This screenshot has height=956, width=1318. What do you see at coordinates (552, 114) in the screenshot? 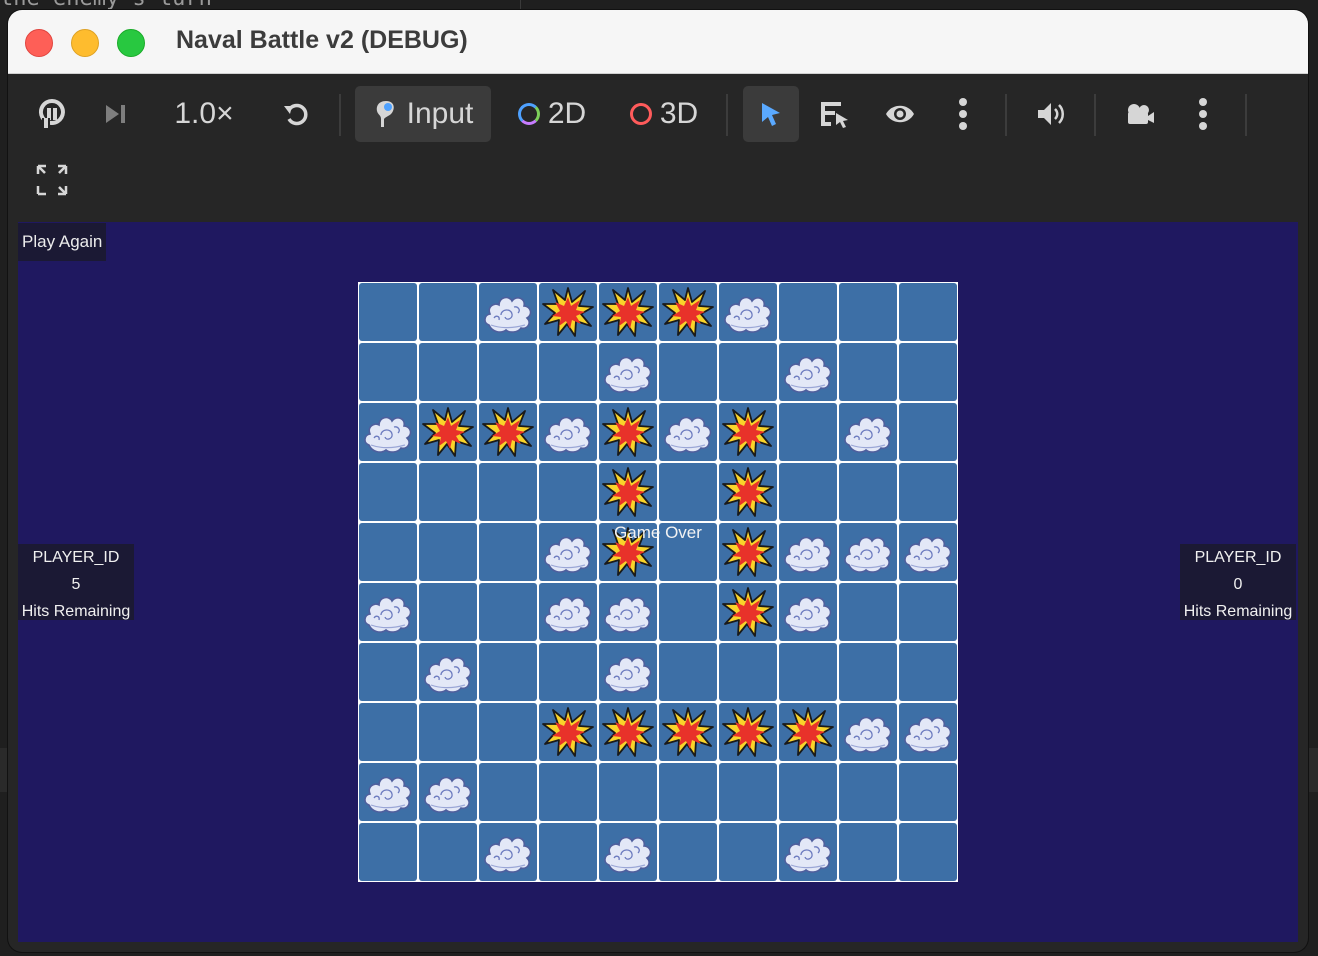
I see `mode-2d-button: 2D` at bounding box center [552, 114].